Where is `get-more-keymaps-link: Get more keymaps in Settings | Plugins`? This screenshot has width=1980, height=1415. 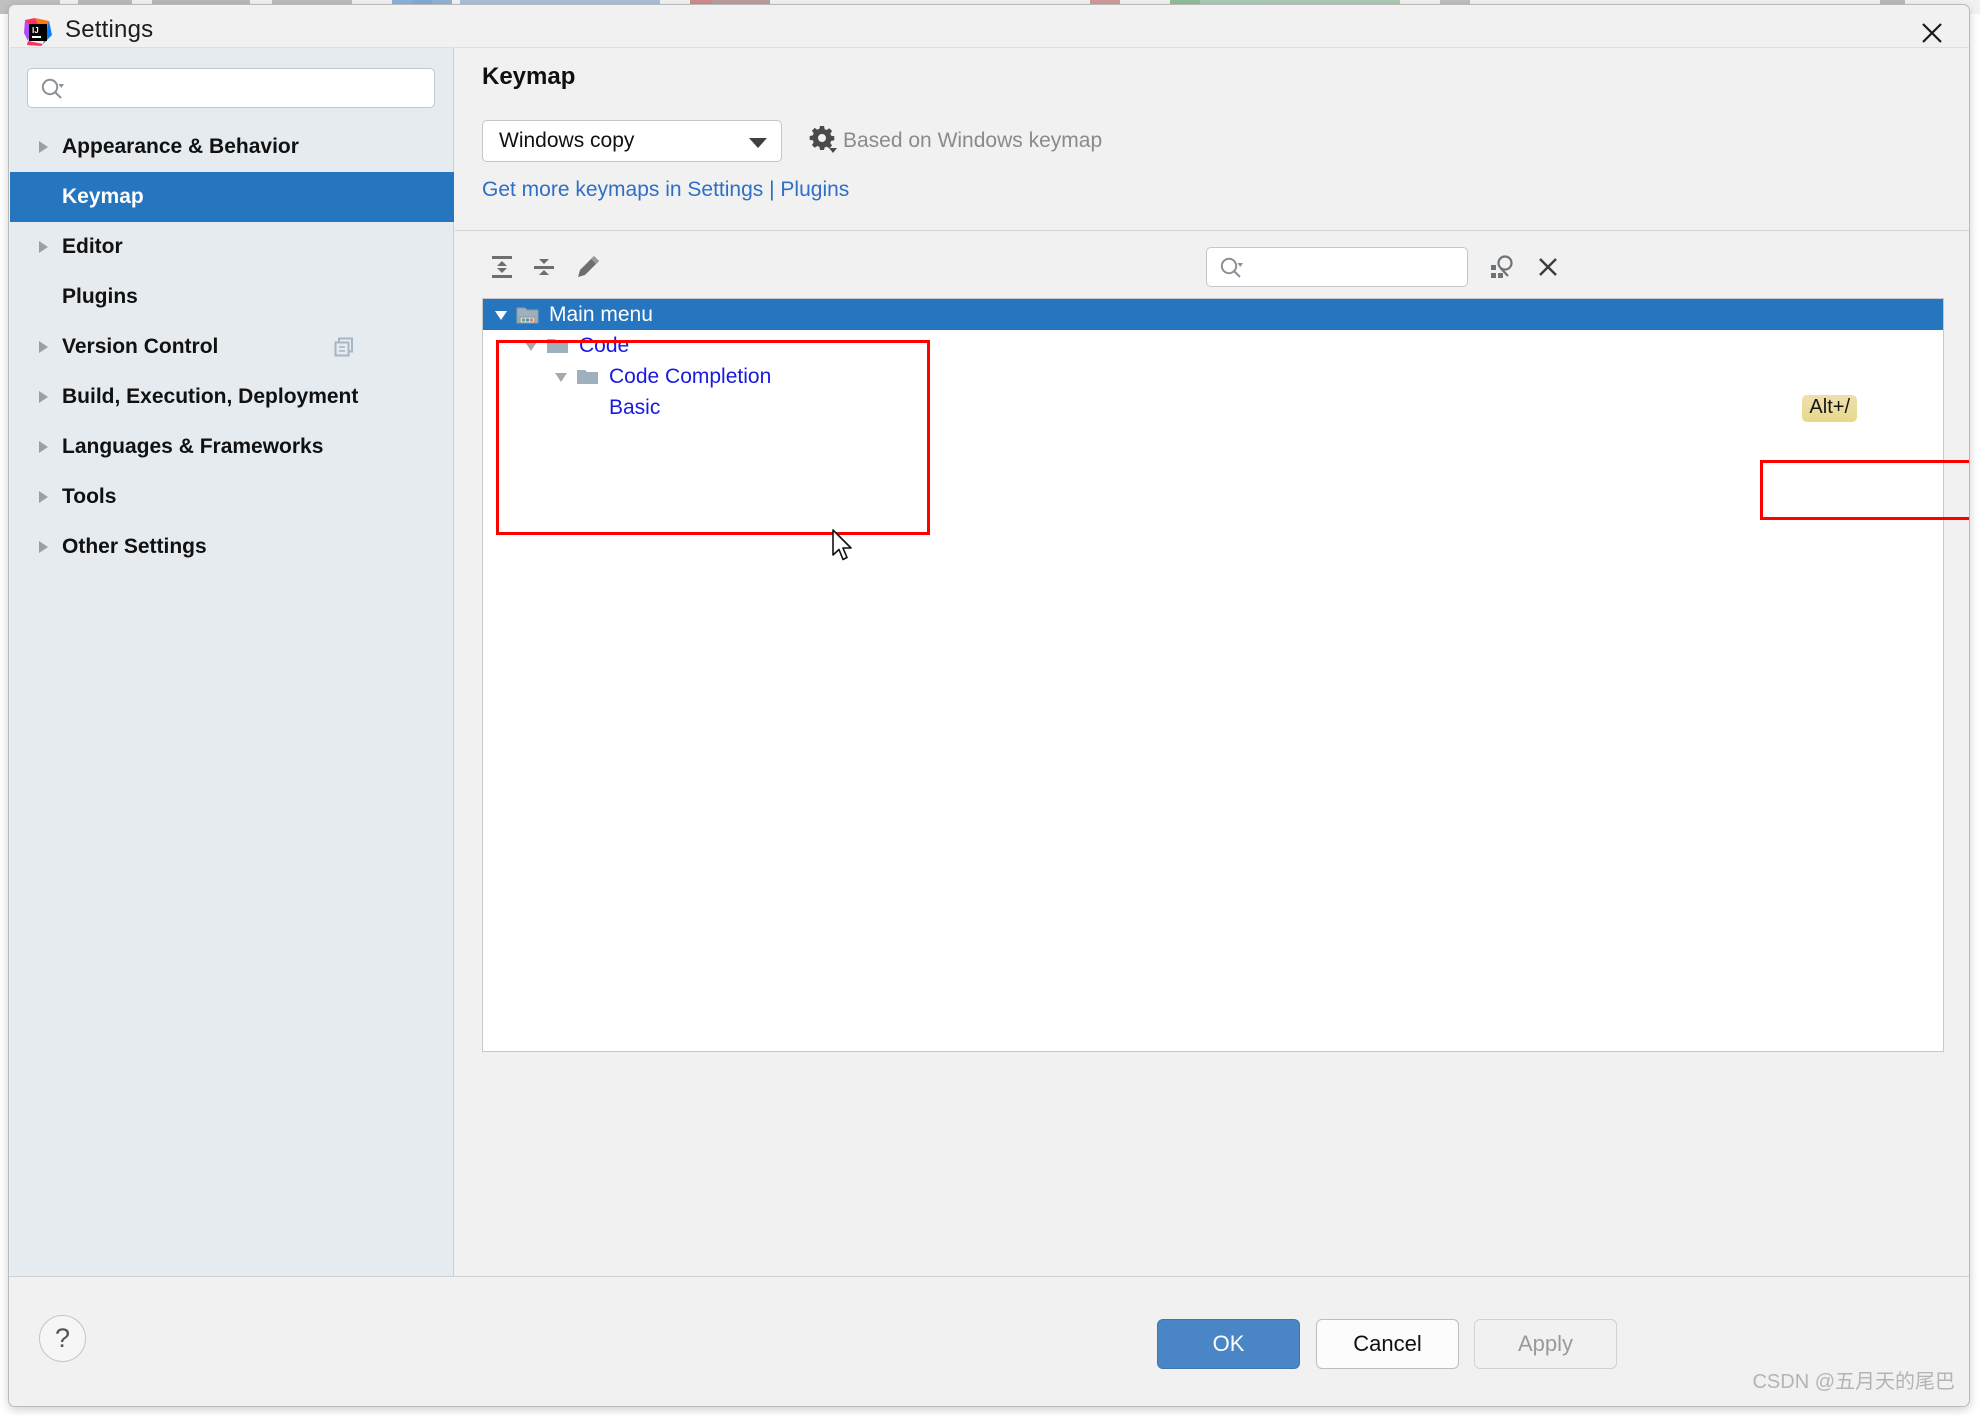 get-more-keymaps-link: Get more keymaps in Settings | Plugins is located at coordinates (665, 190).